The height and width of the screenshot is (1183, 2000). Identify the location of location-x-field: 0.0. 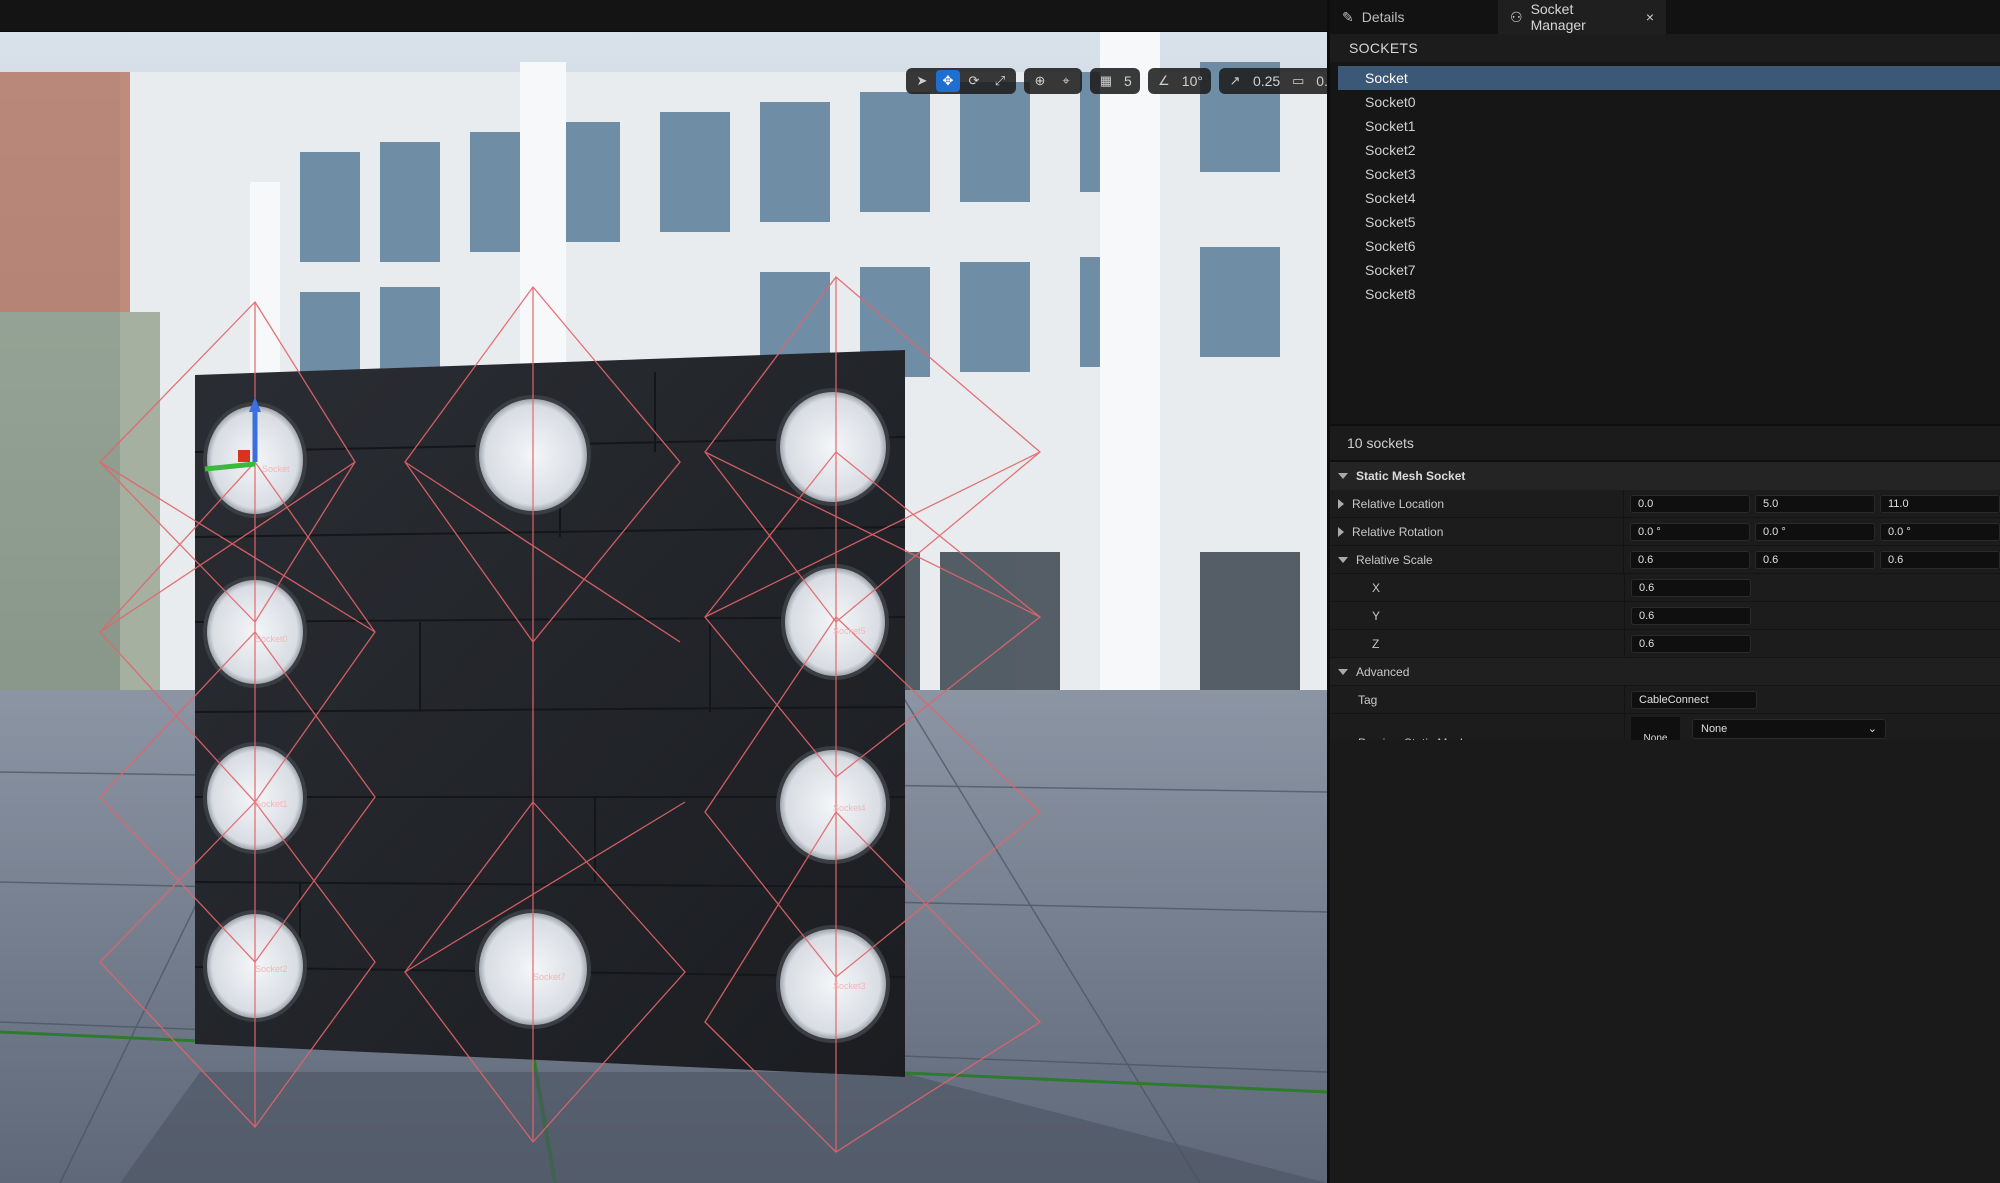
(1690, 503).